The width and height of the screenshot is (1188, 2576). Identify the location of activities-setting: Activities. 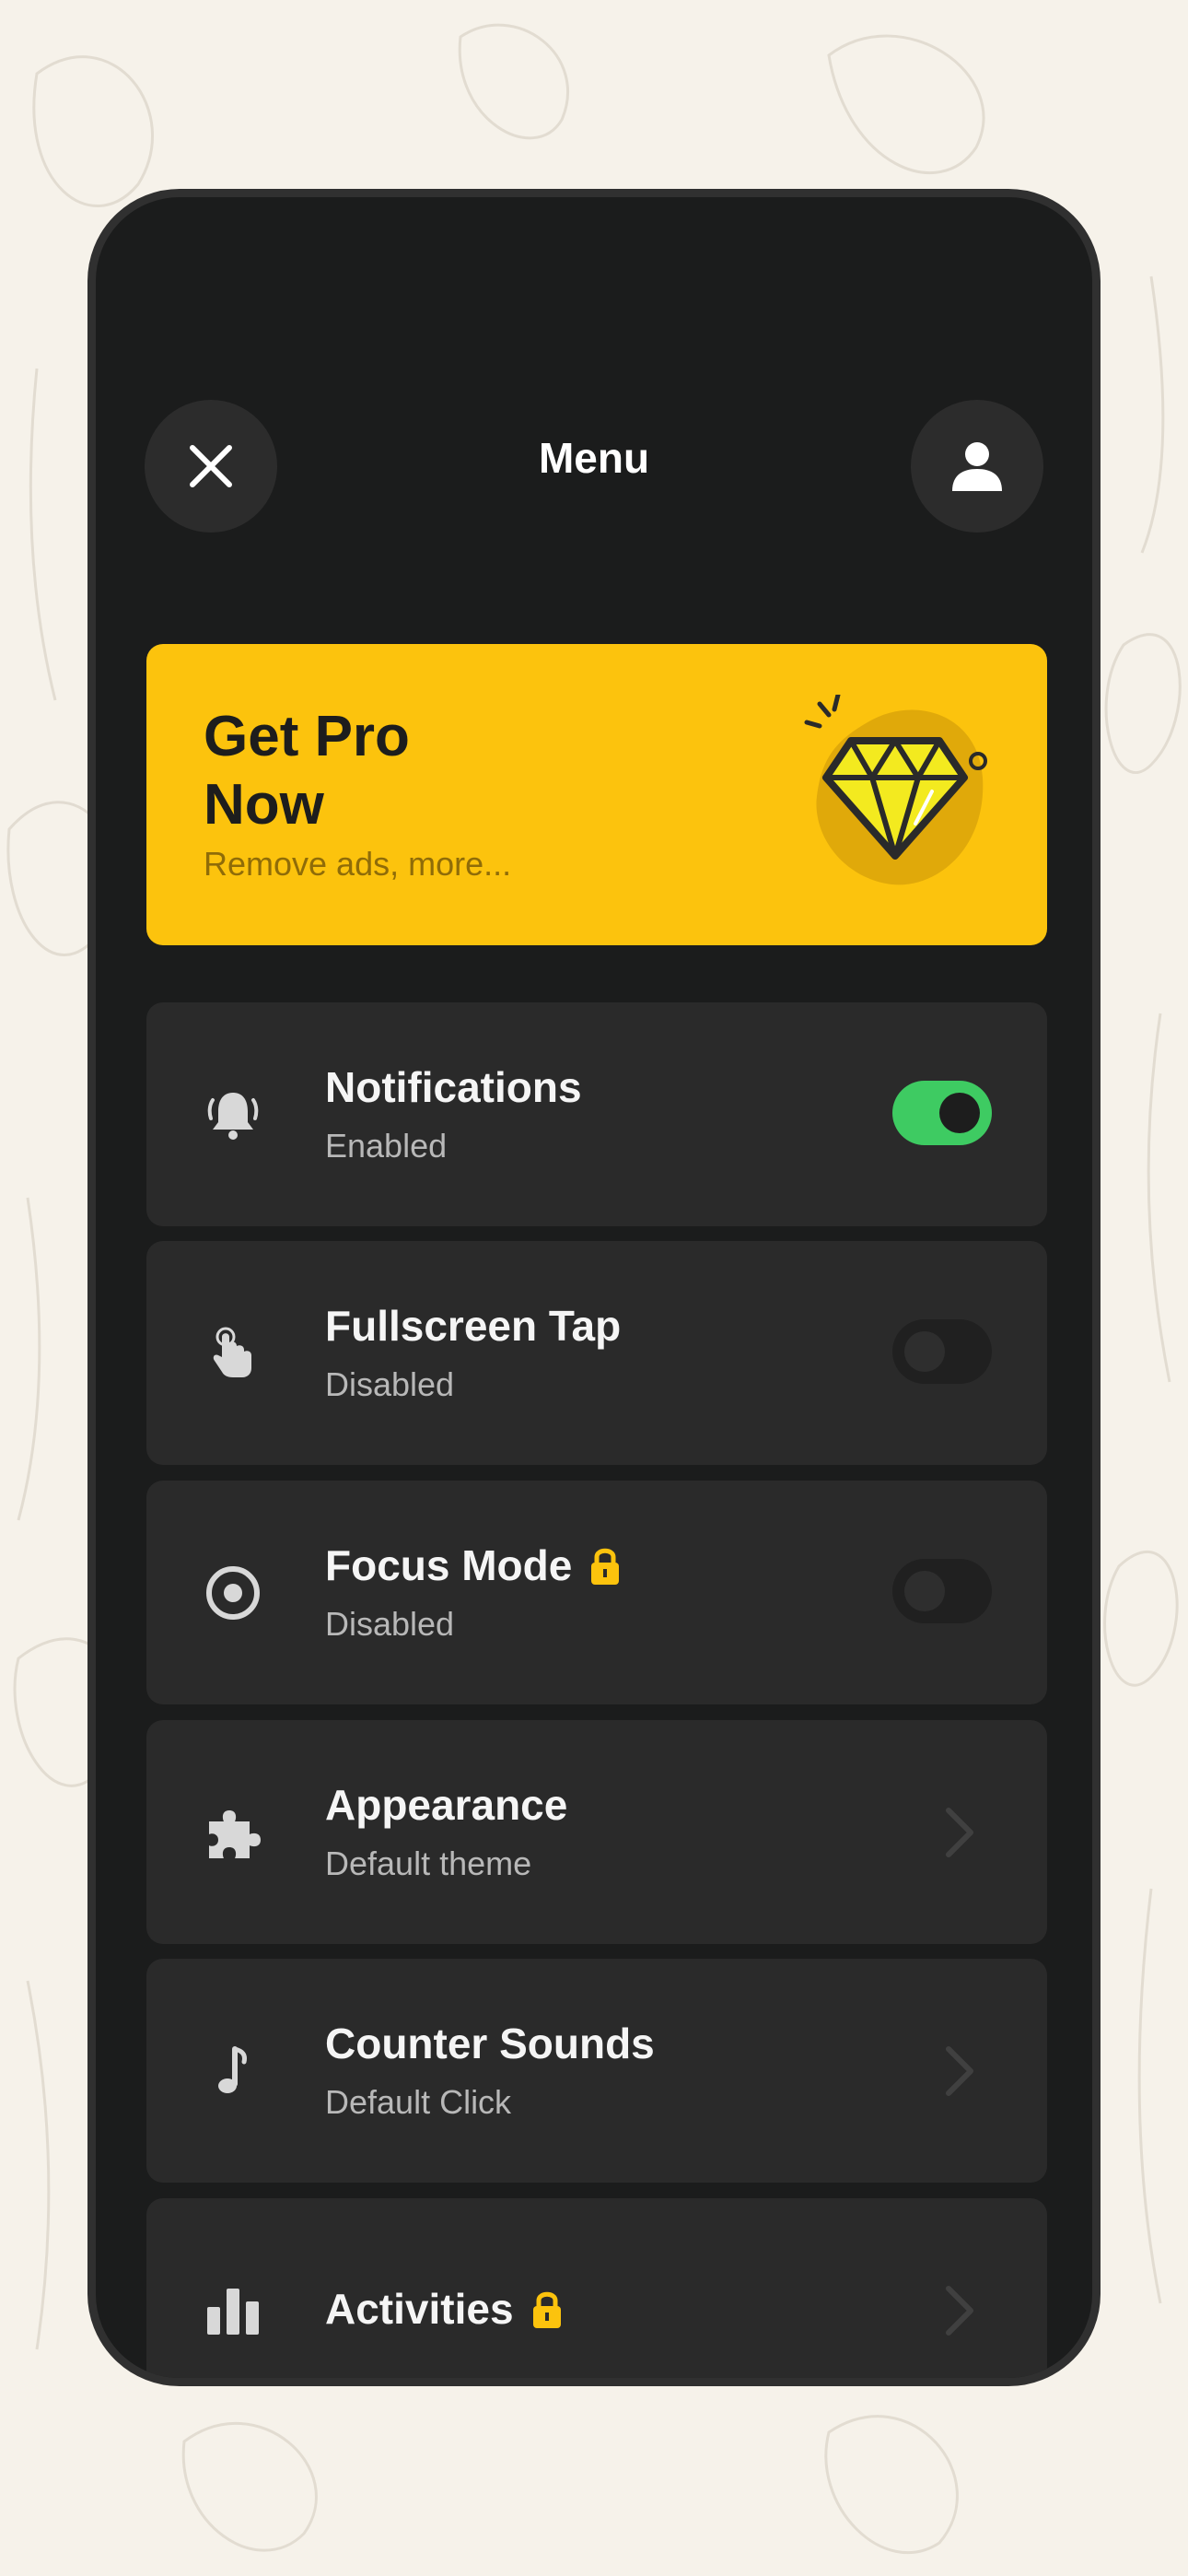
(596, 2288).